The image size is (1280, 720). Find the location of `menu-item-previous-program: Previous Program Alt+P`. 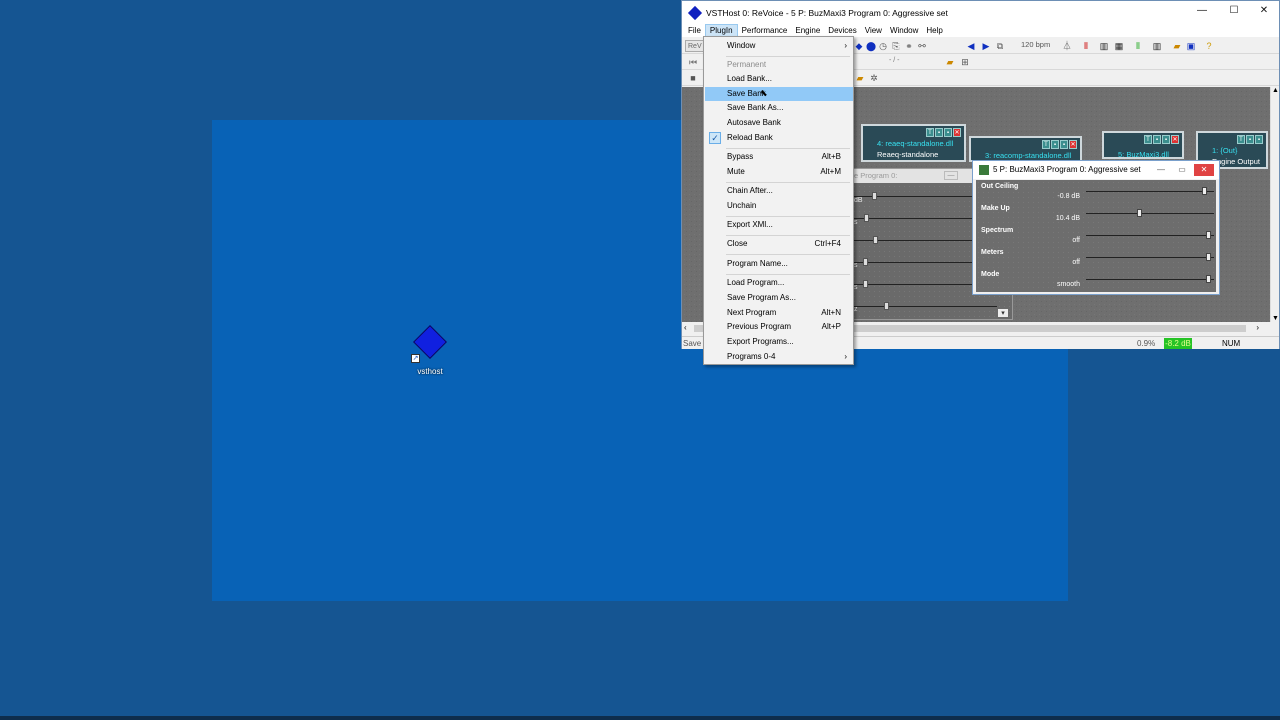

menu-item-previous-program: Previous Program Alt+P is located at coordinates (779, 327).